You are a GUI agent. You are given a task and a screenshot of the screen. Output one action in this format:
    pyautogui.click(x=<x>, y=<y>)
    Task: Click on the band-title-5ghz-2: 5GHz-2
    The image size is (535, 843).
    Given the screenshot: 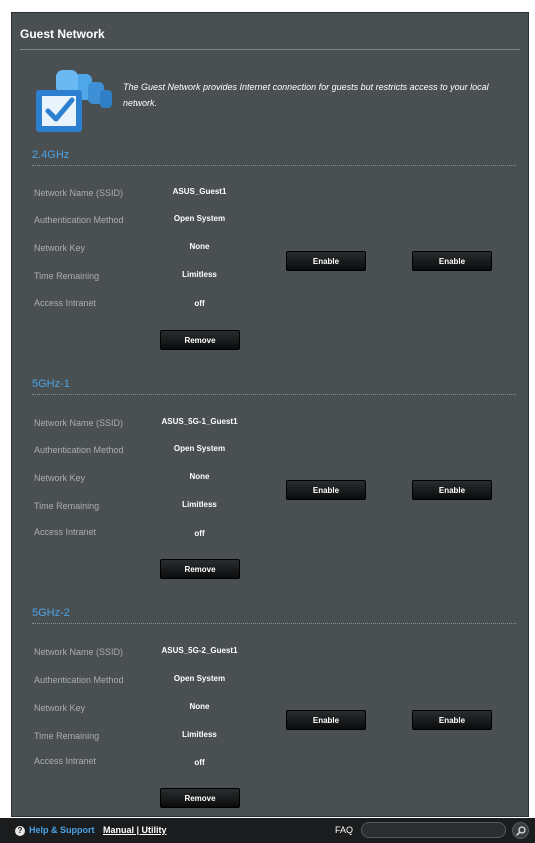 What is the action you would take?
    pyautogui.click(x=51, y=613)
    